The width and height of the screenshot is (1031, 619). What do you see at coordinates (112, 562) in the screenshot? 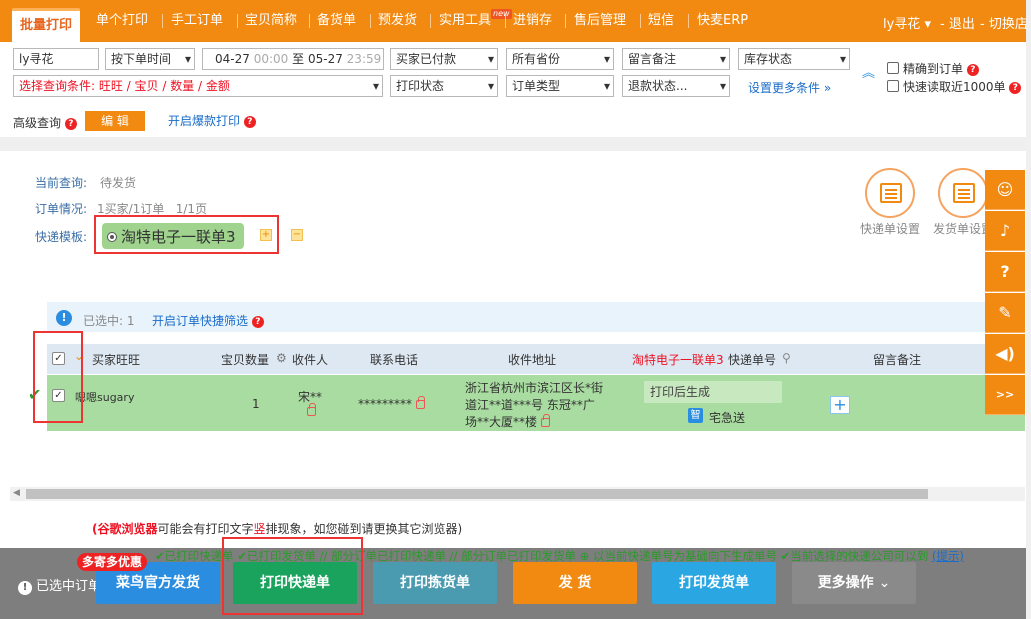
I see `promo-badge: 多寄多优惠` at bounding box center [112, 562].